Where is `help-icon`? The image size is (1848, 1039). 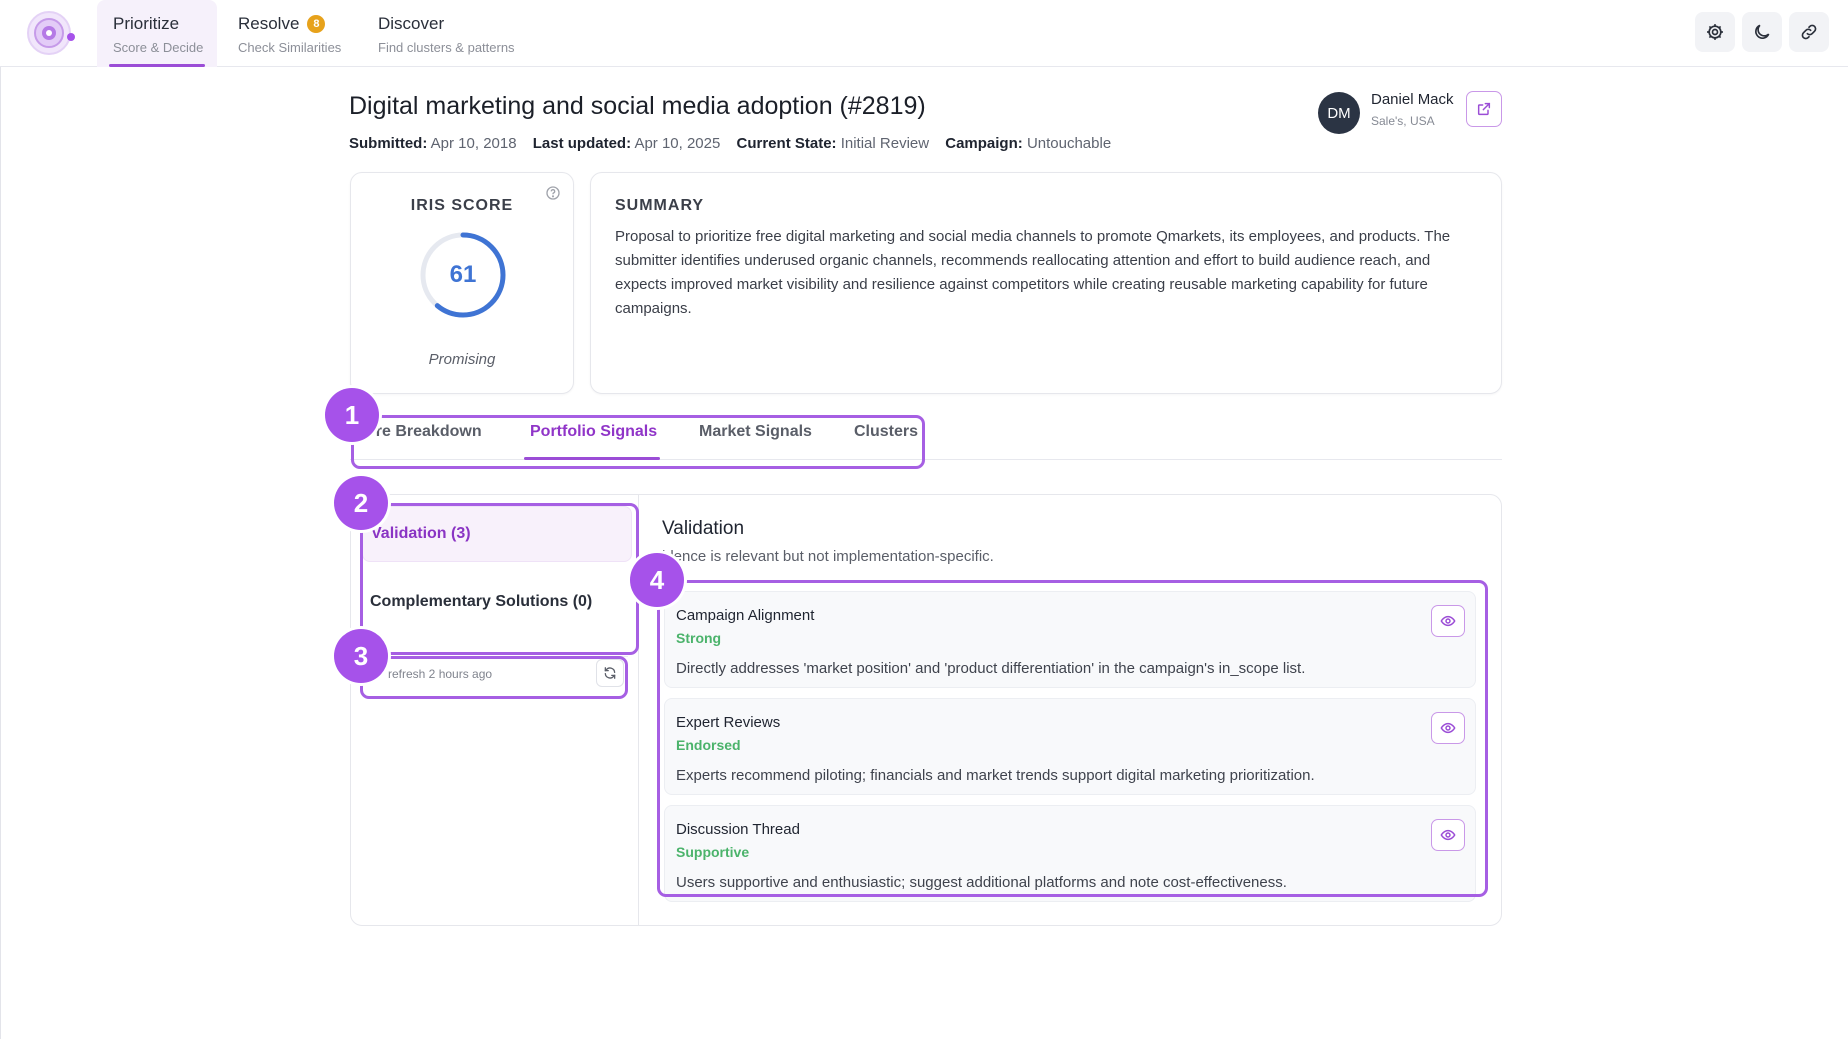 help-icon is located at coordinates (553, 193).